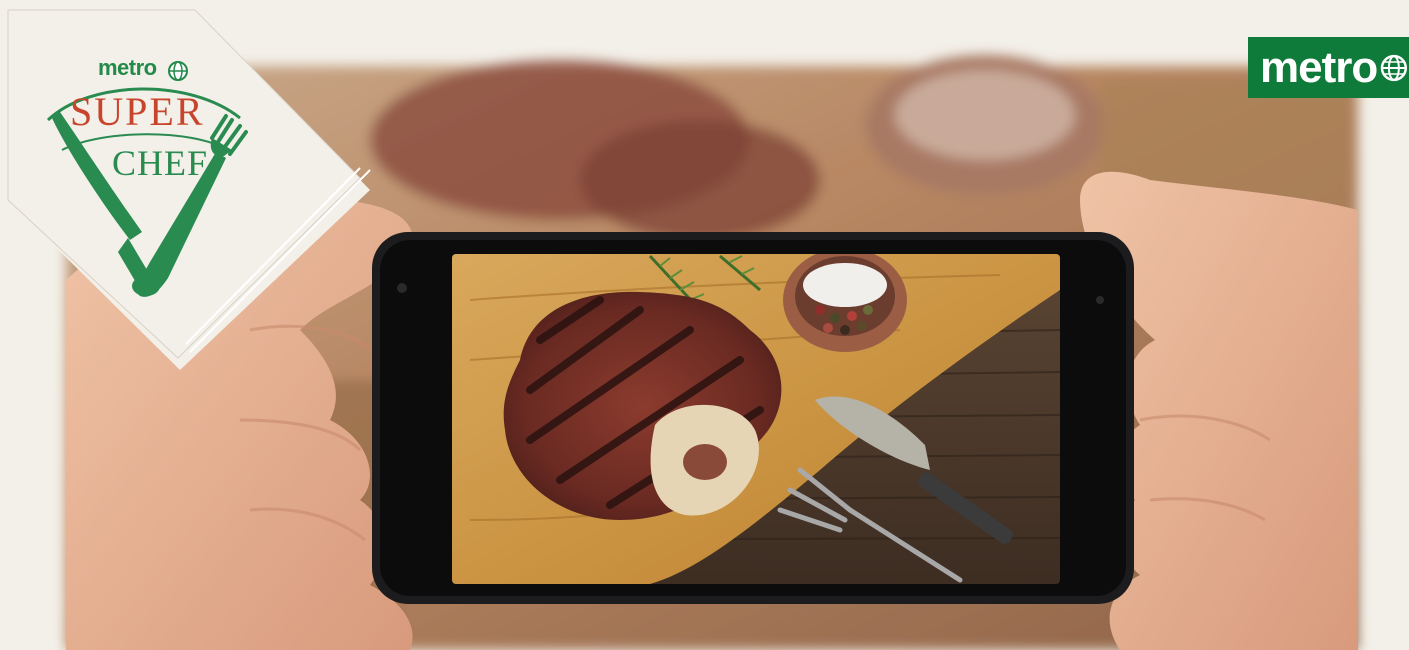 This screenshot has height=650, width=1409. Describe the element at coordinates (137, 111) in the screenshot. I see `logo-super-word: SUPER` at that location.